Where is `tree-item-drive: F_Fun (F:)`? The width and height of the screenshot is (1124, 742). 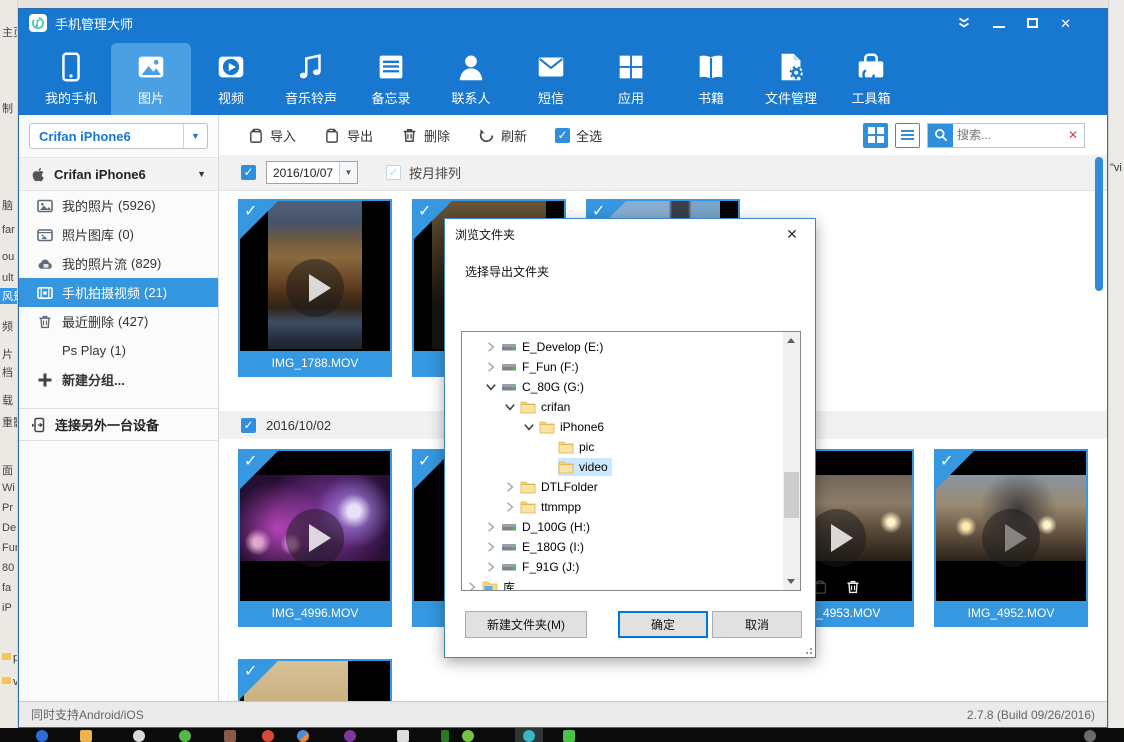
tree-item-drive: F_Fun (F:) is located at coordinates (623, 367).